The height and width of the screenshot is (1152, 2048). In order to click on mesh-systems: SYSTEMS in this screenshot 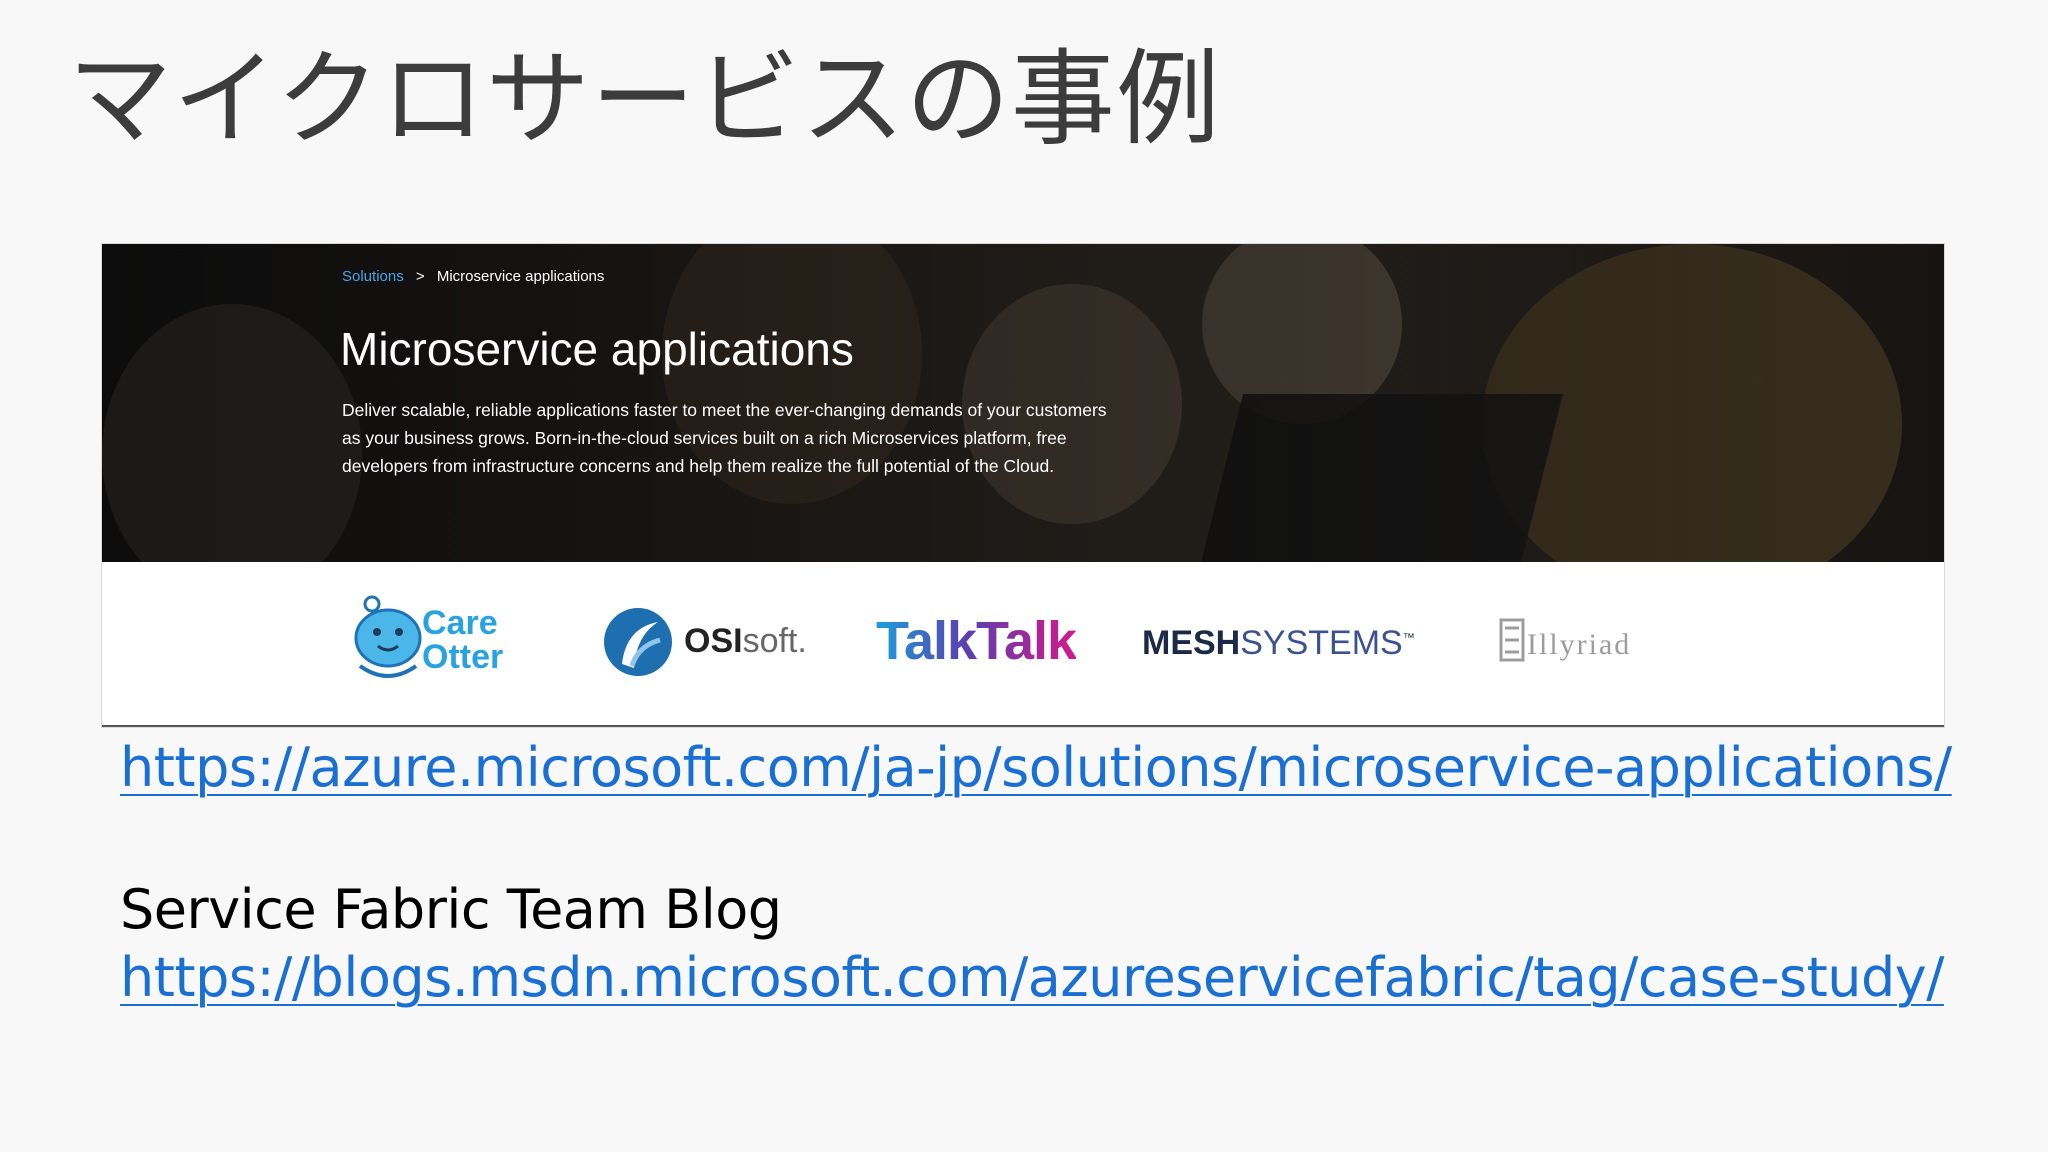, I will do `click(1321, 643)`.